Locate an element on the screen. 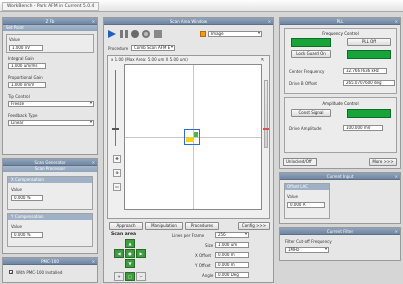 The image size is (403, 284). config-button: Config >>> is located at coordinates (254, 226).